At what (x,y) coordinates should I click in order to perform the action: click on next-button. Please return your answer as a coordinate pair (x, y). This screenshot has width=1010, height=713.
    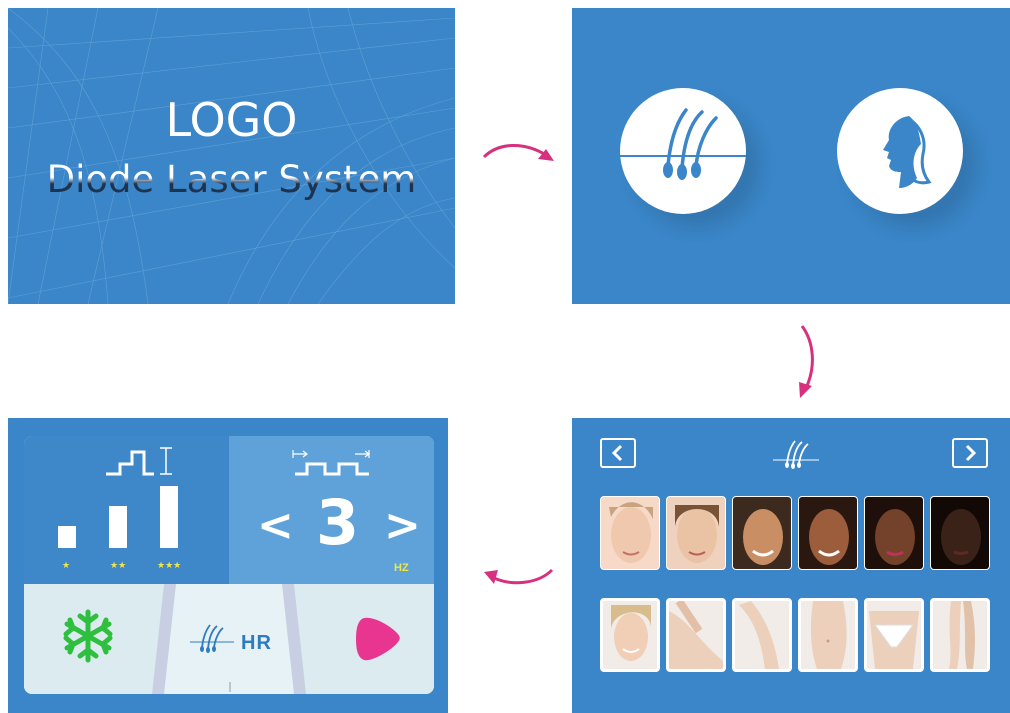
    Looking at the image, I should click on (970, 453).